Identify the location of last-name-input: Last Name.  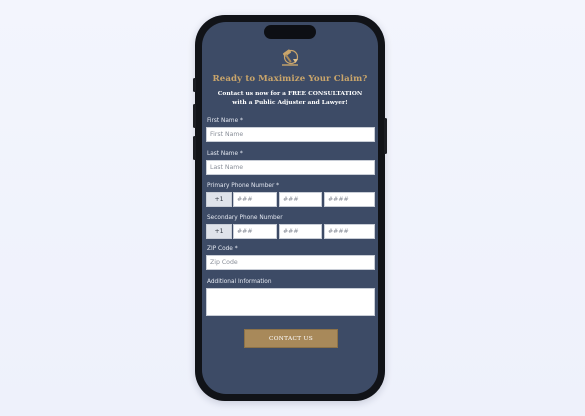
(290, 167).